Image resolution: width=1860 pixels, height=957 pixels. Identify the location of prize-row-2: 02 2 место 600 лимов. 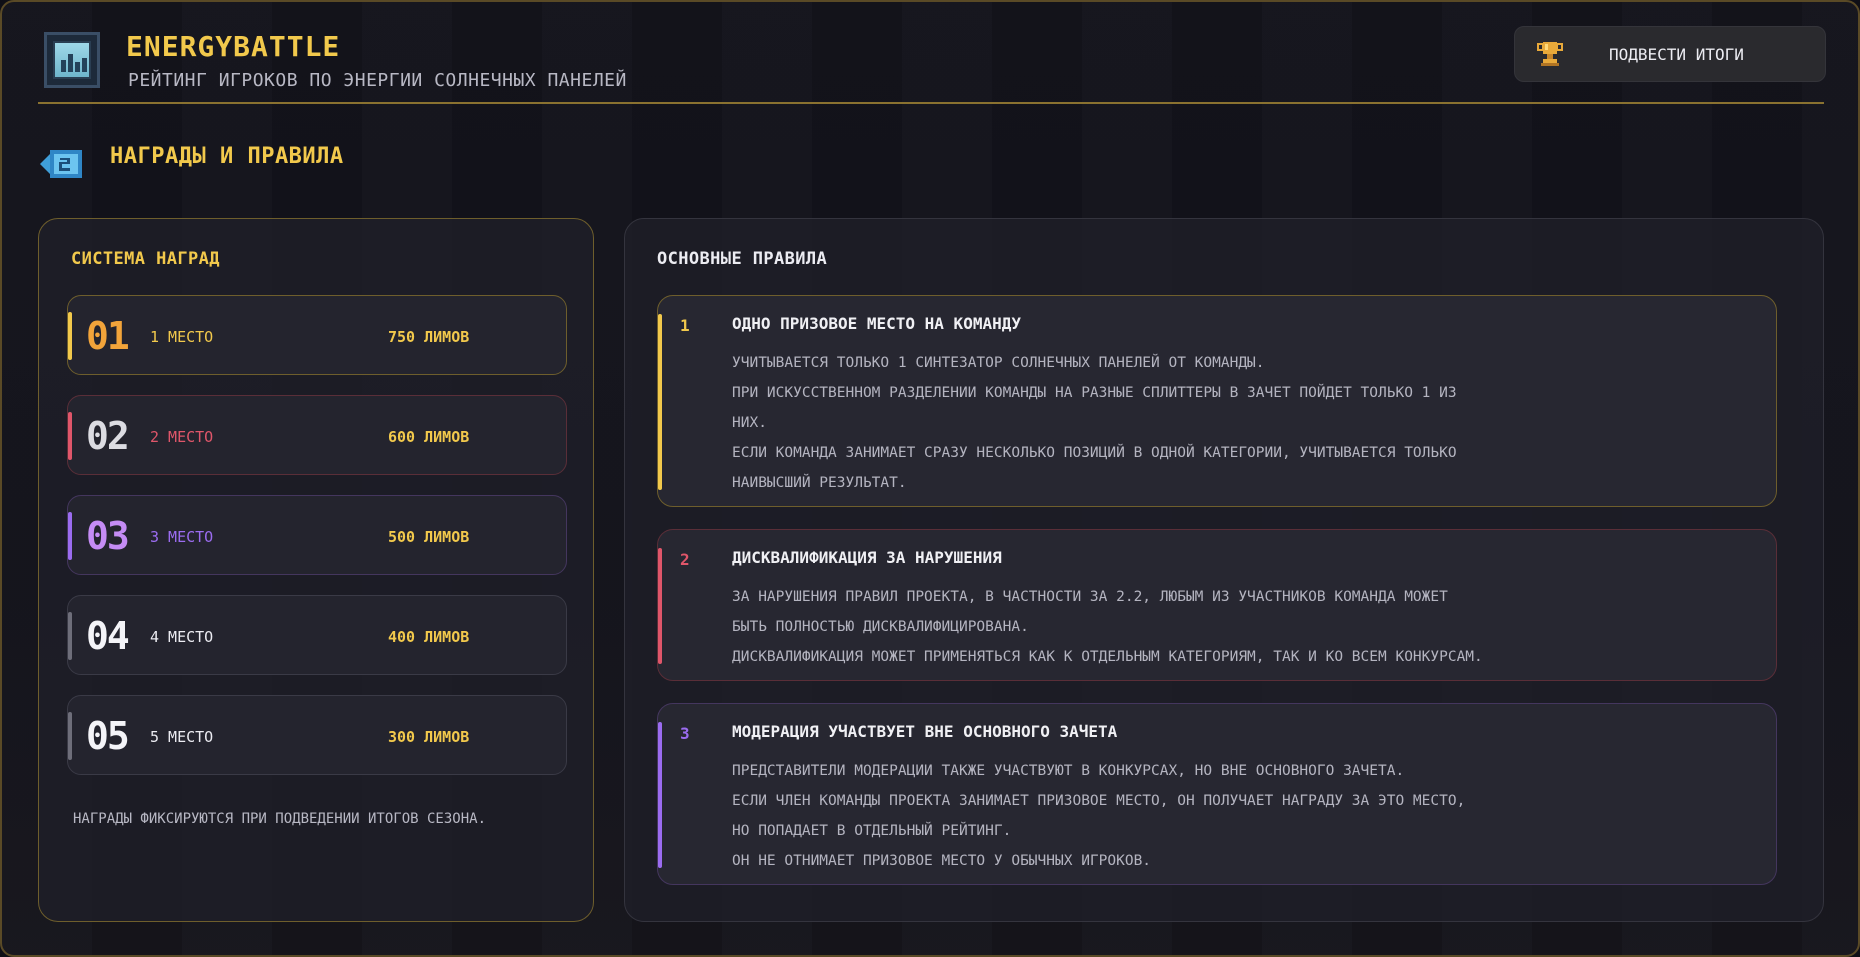
(317, 435).